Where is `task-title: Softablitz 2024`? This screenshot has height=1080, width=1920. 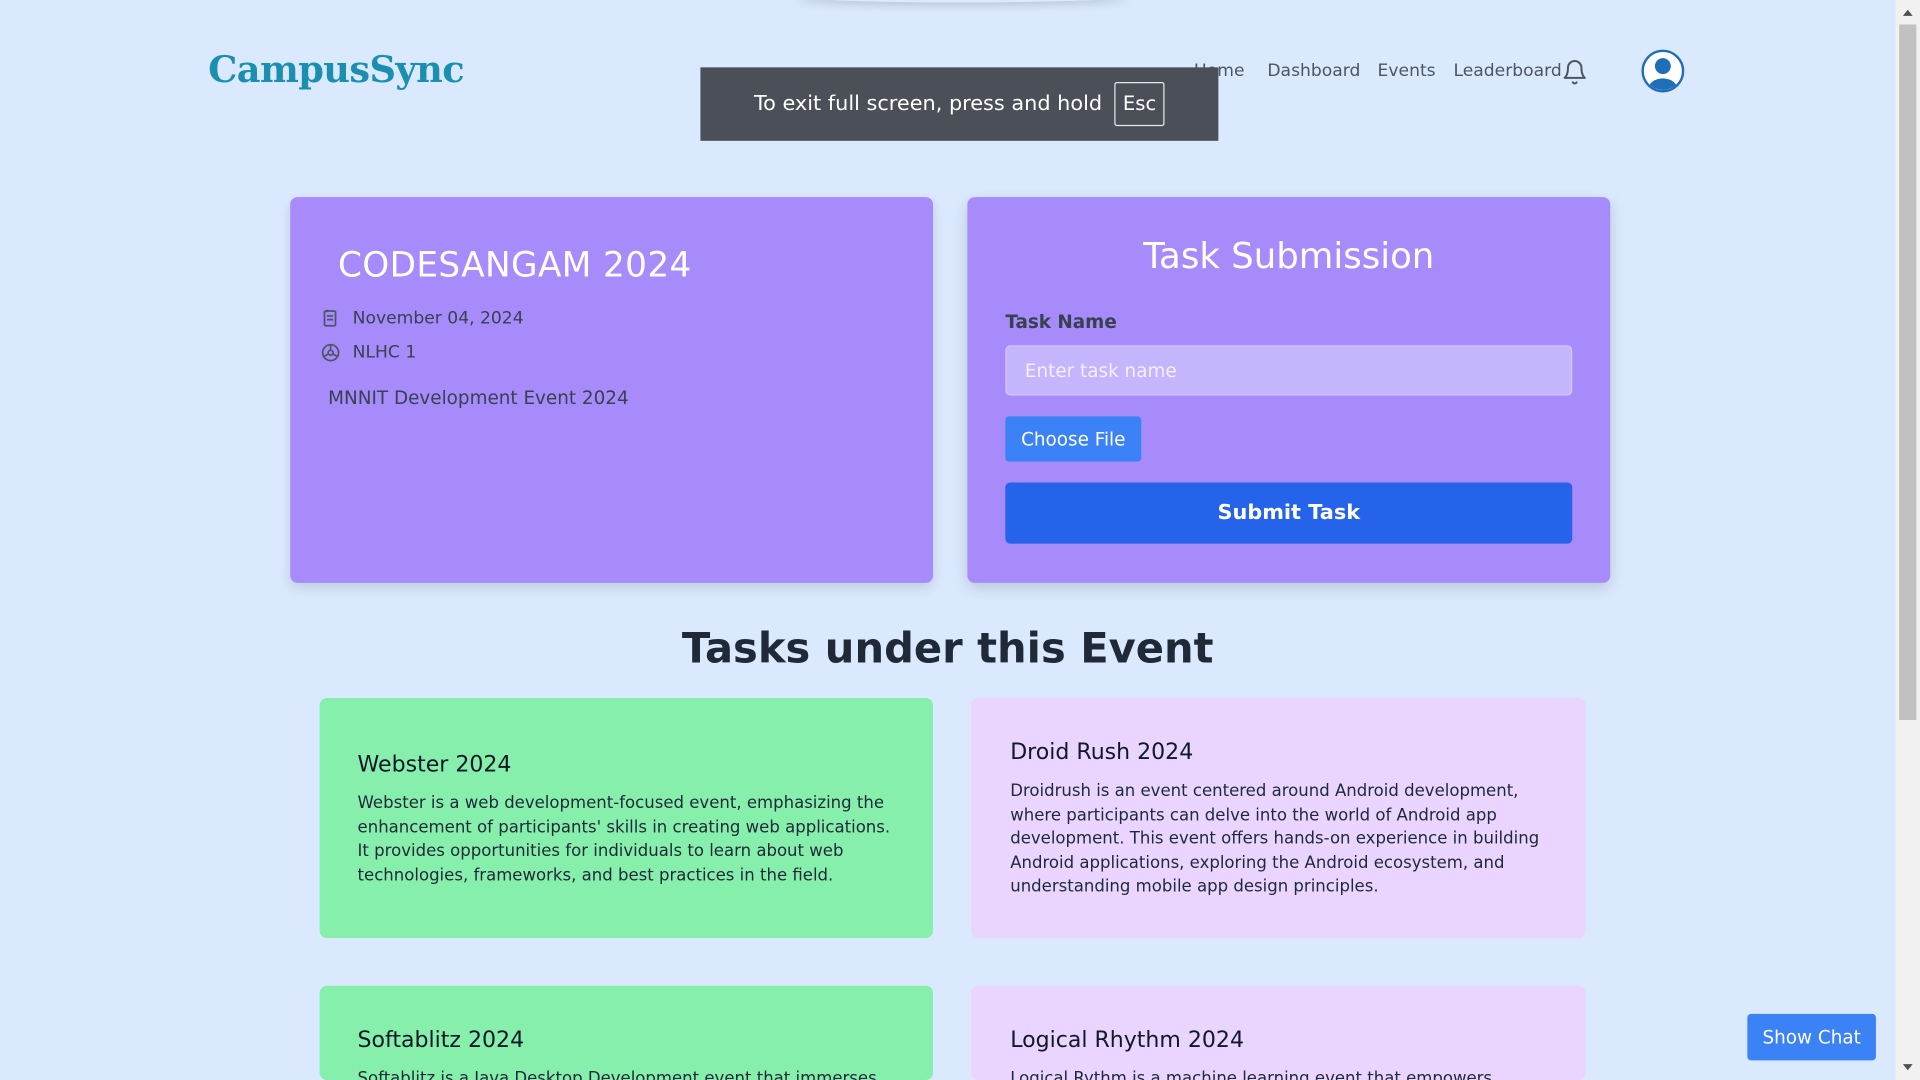
task-title: Softablitz 2024 is located at coordinates (441, 1040).